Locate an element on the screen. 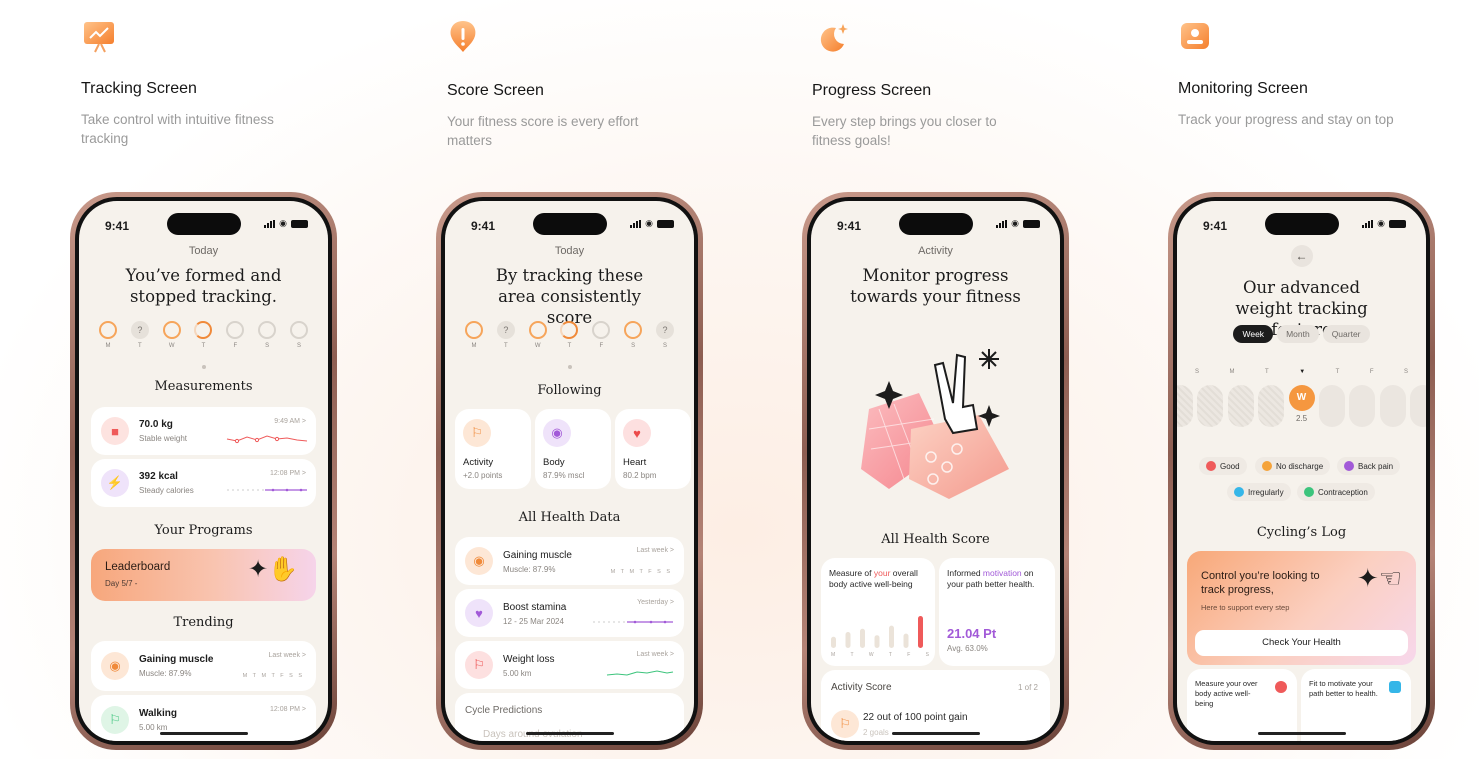  weight-card: ■ 70.0 kg Stable weight 9:49 AM > is located at coordinates (203, 431).